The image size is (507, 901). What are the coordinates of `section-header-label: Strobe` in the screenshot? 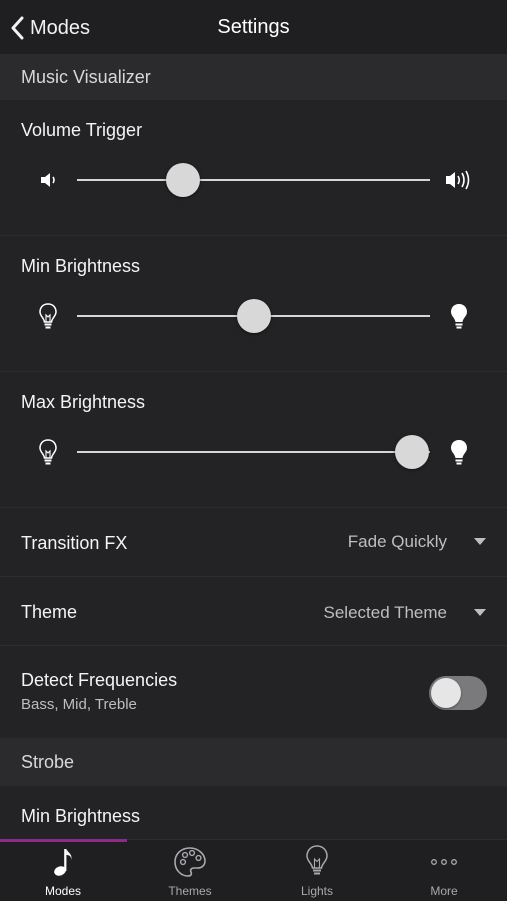 It's located at (48, 761).